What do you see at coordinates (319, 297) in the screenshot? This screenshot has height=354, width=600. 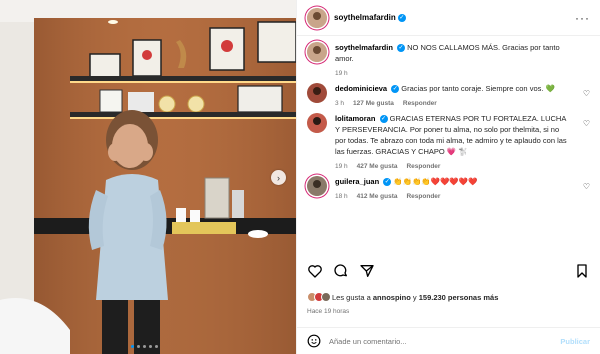 I see `likers-avatars` at bounding box center [319, 297].